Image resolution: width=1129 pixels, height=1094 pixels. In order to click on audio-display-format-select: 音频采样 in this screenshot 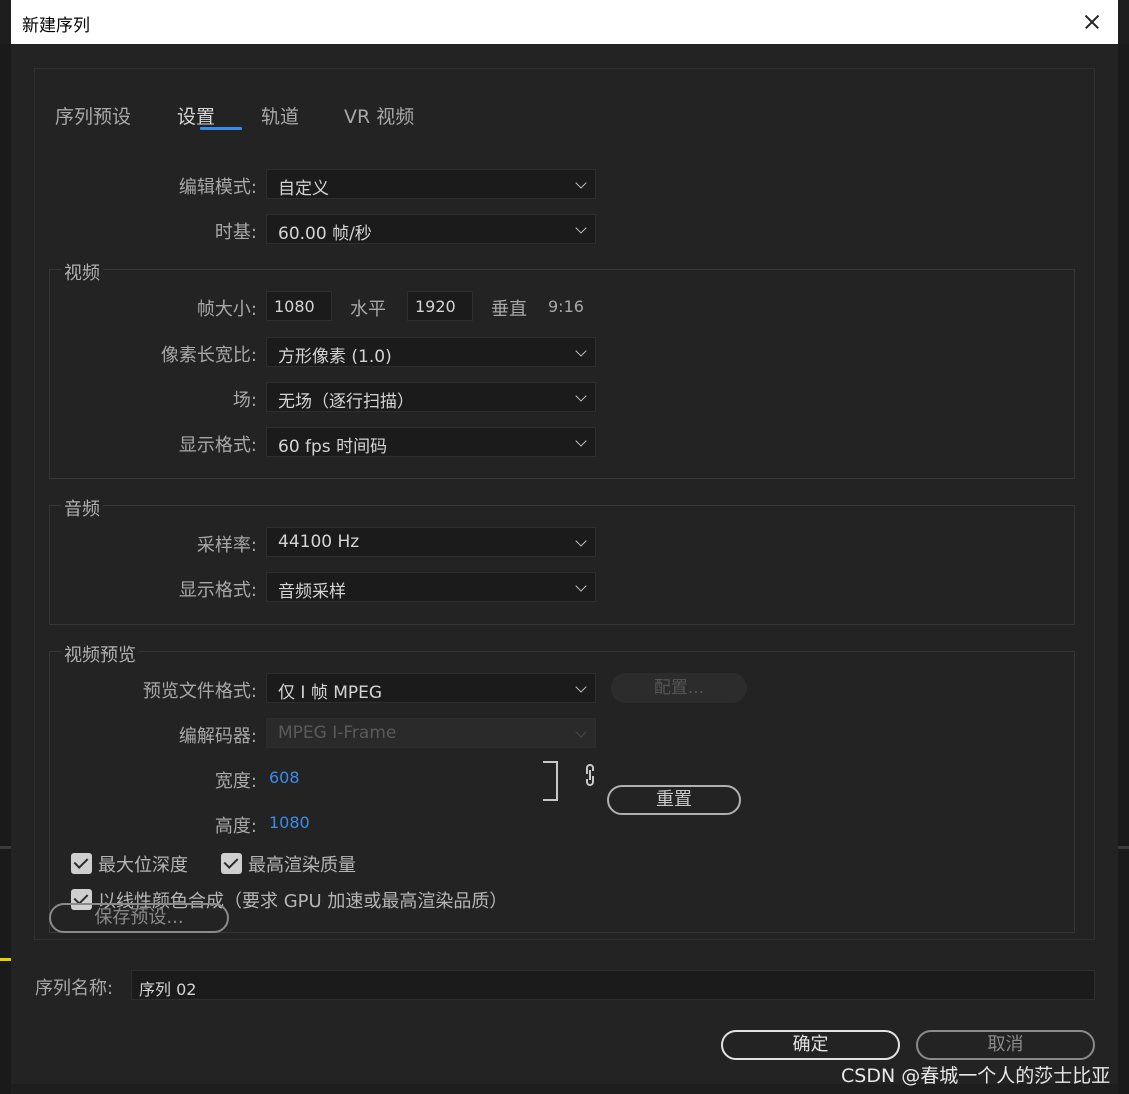, I will do `click(431, 587)`.